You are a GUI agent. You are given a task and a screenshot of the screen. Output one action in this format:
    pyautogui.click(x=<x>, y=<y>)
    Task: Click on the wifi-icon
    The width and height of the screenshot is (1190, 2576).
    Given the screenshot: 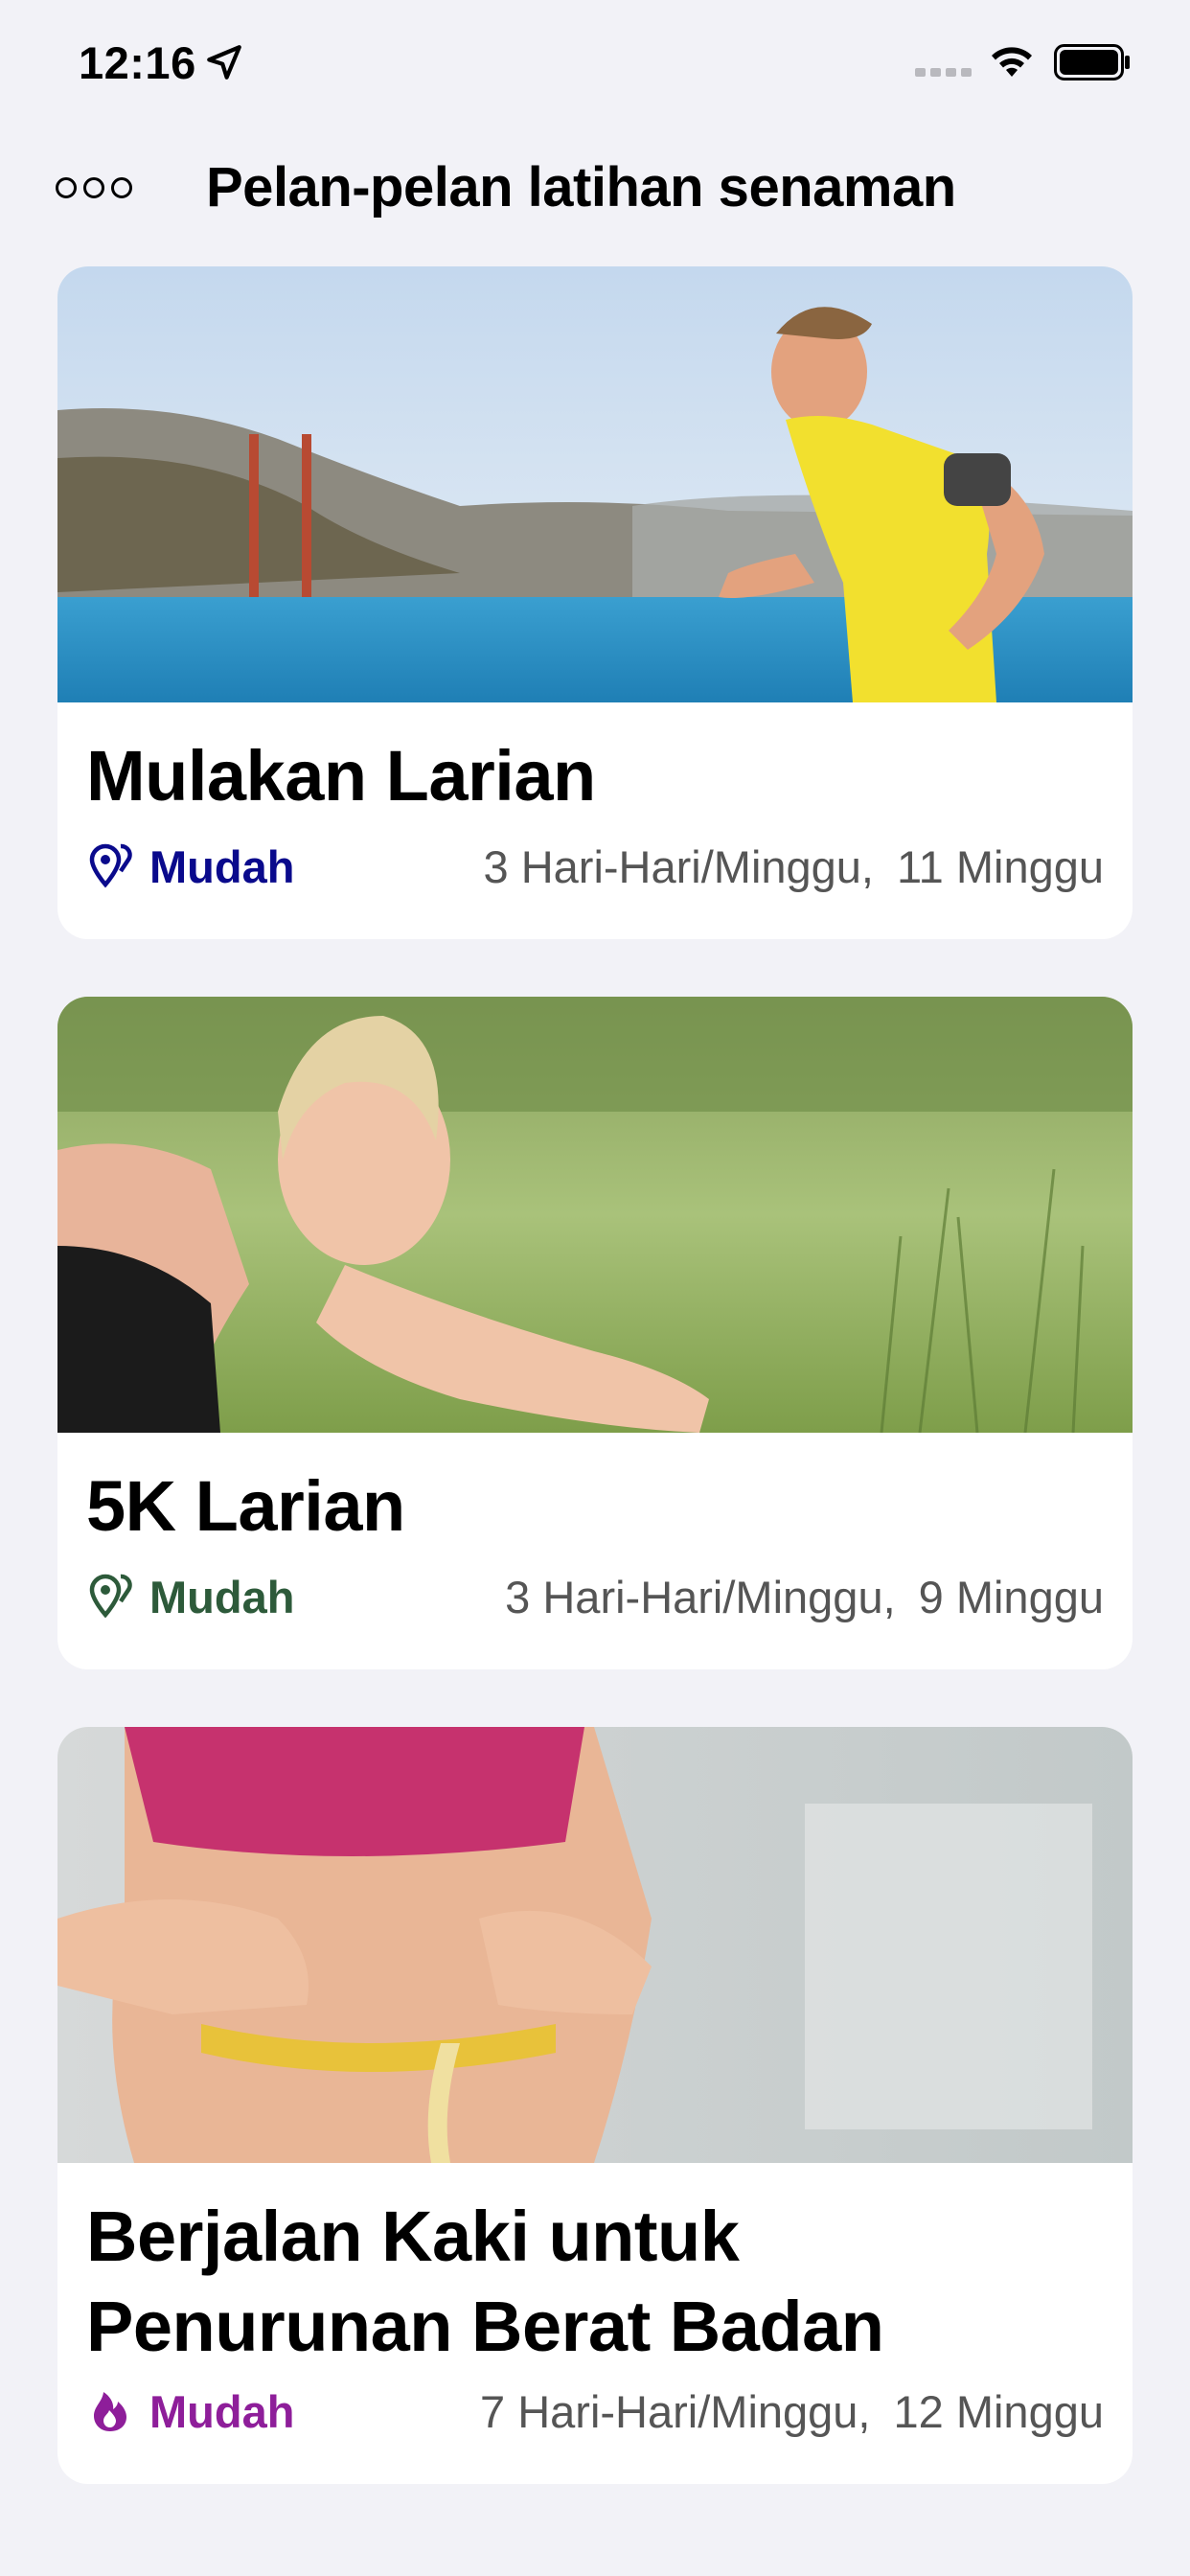 What is the action you would take?
    pyautogui.click(x=1012, y=62)
    